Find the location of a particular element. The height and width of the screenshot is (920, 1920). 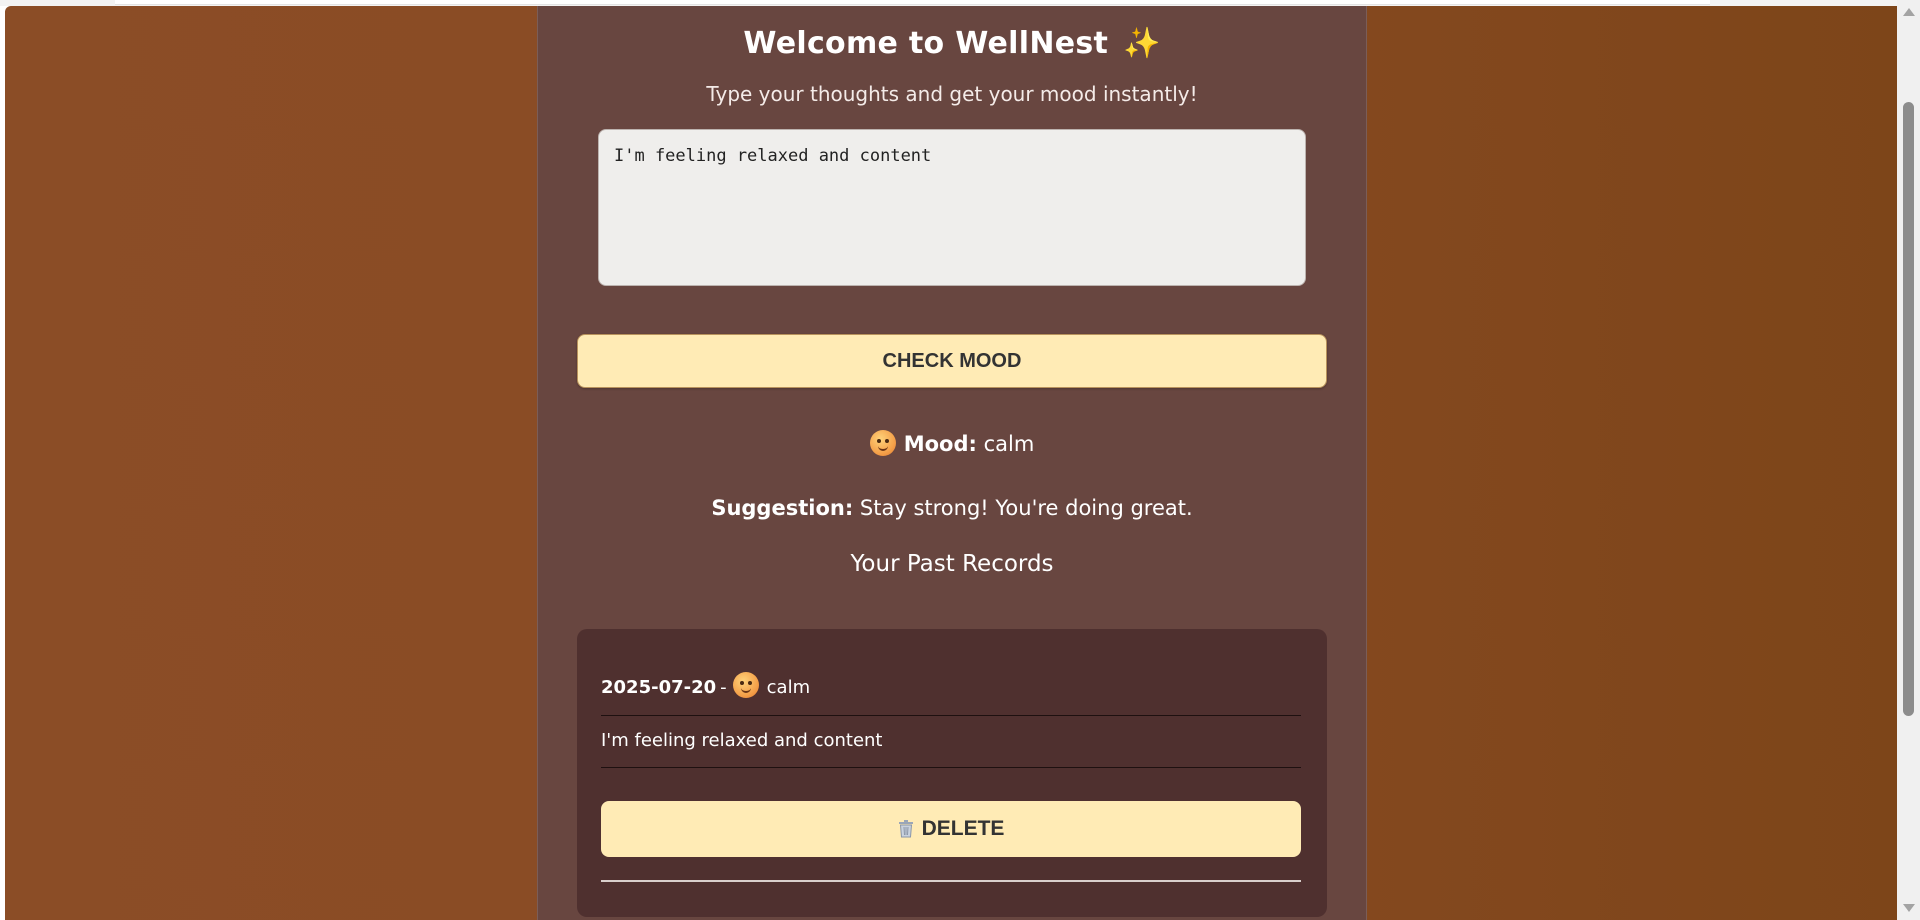

trash-icon is located at coordinates (905, 829).